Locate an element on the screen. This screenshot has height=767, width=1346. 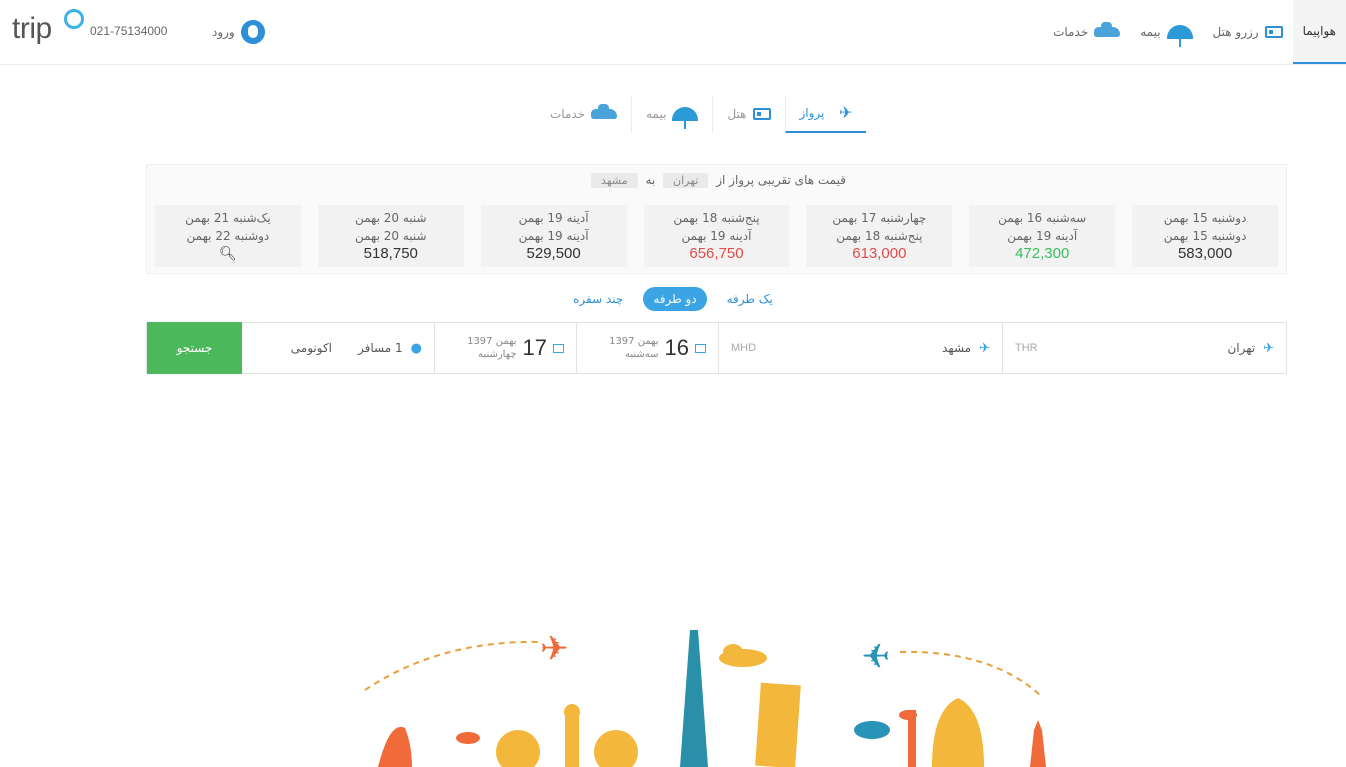
passenger-field: ● 1 مسافر is located at coordinates (389, 348).